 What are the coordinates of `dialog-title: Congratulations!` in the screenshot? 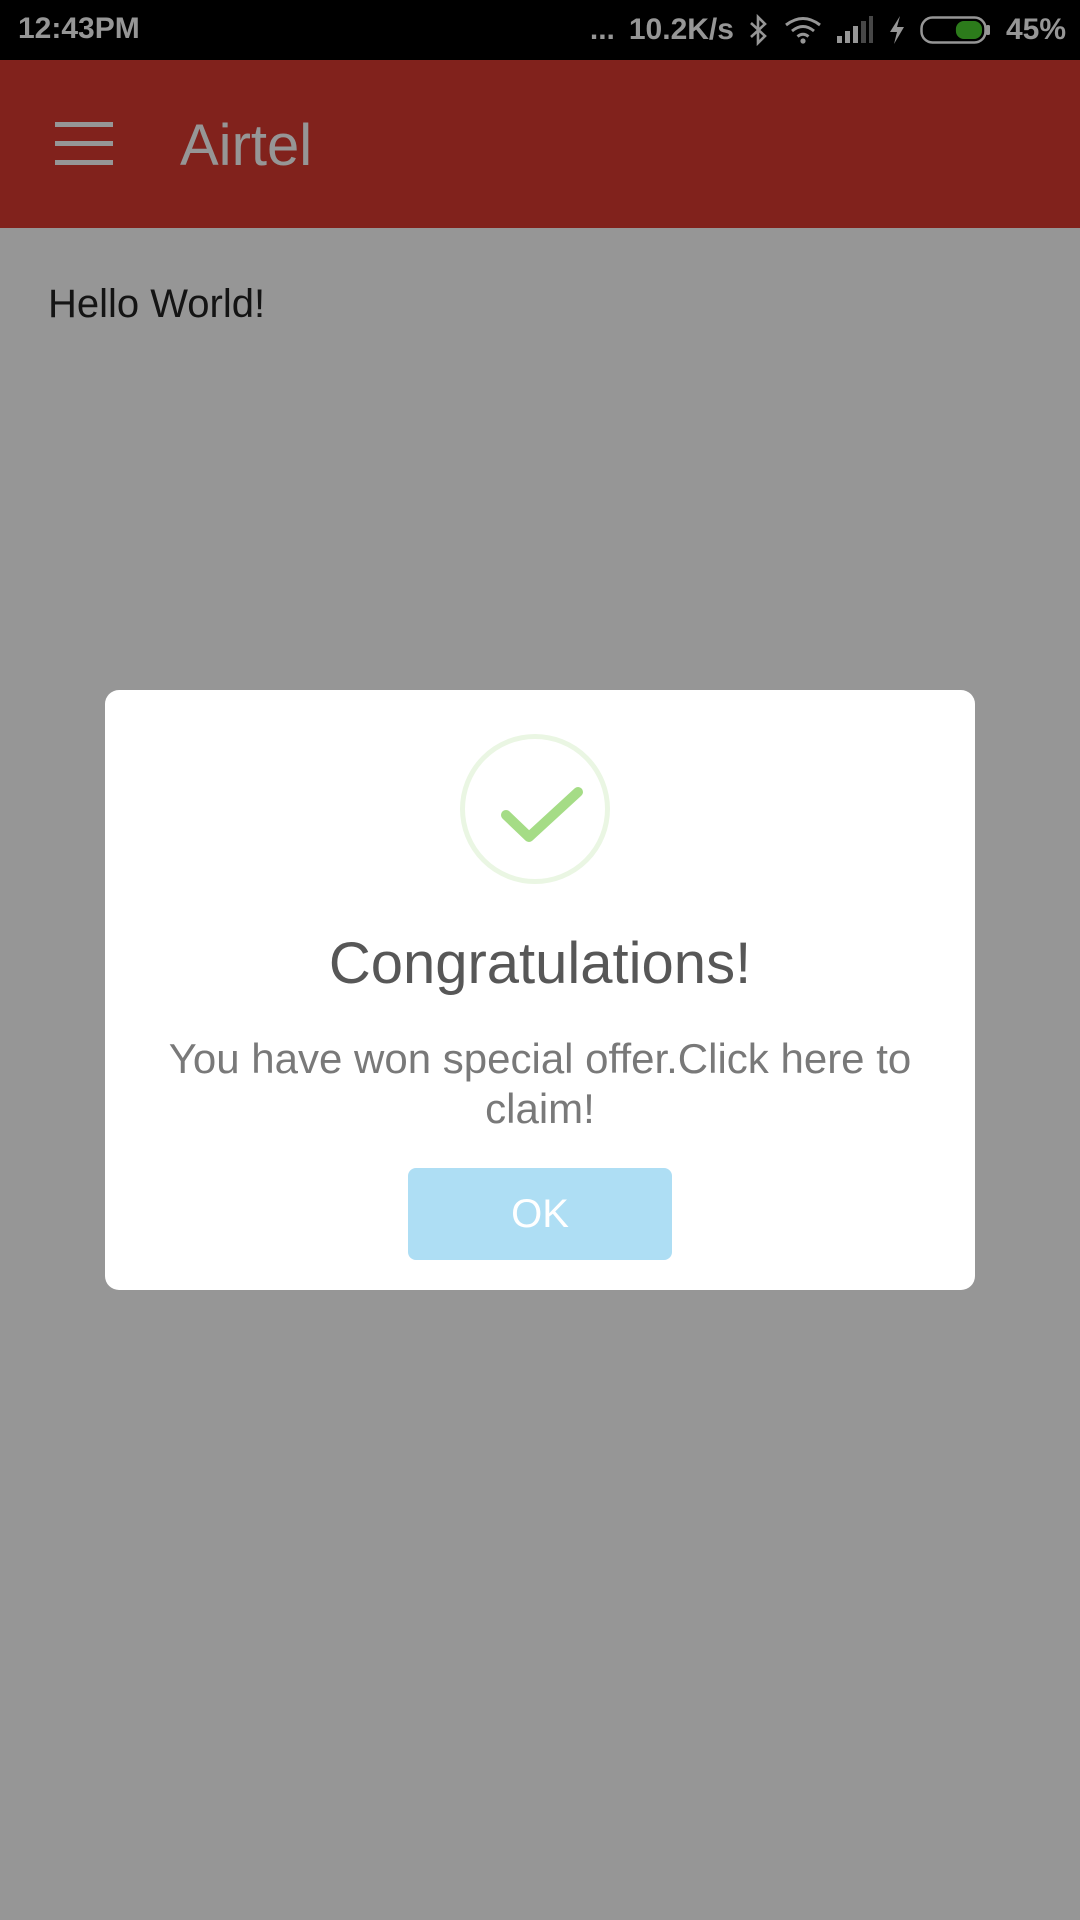 It's located at (540, 963).